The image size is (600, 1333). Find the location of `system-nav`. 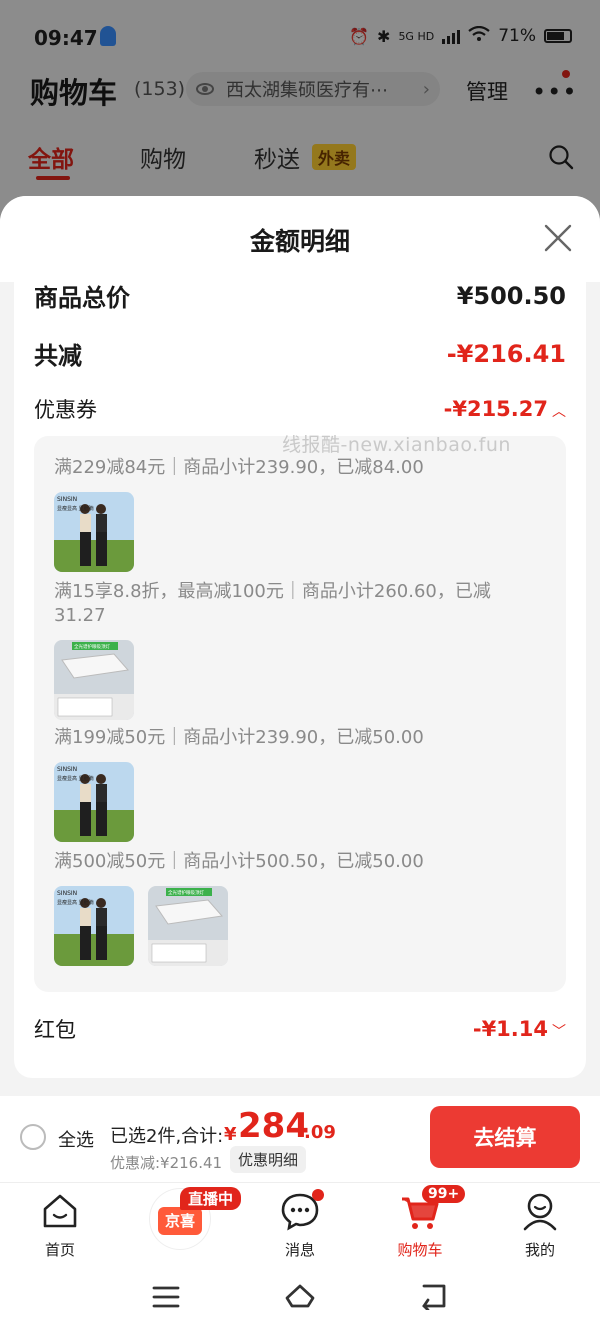

system-nav is located at coordinates (300, 1298).